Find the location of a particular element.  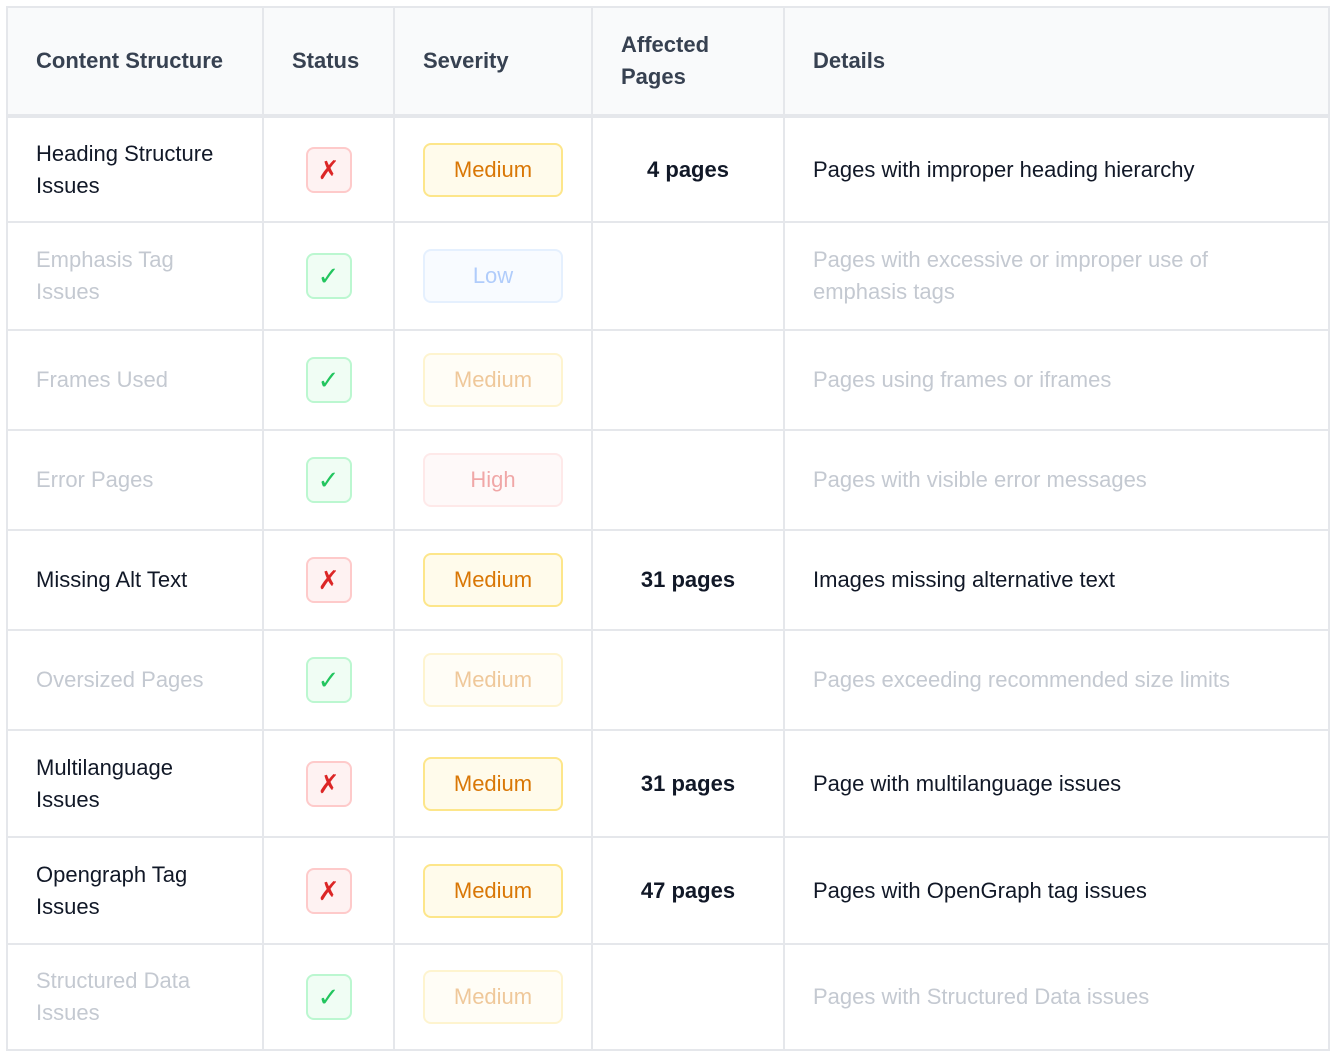

row-name: Structured Data Issues is located at coordinates (135, 997).